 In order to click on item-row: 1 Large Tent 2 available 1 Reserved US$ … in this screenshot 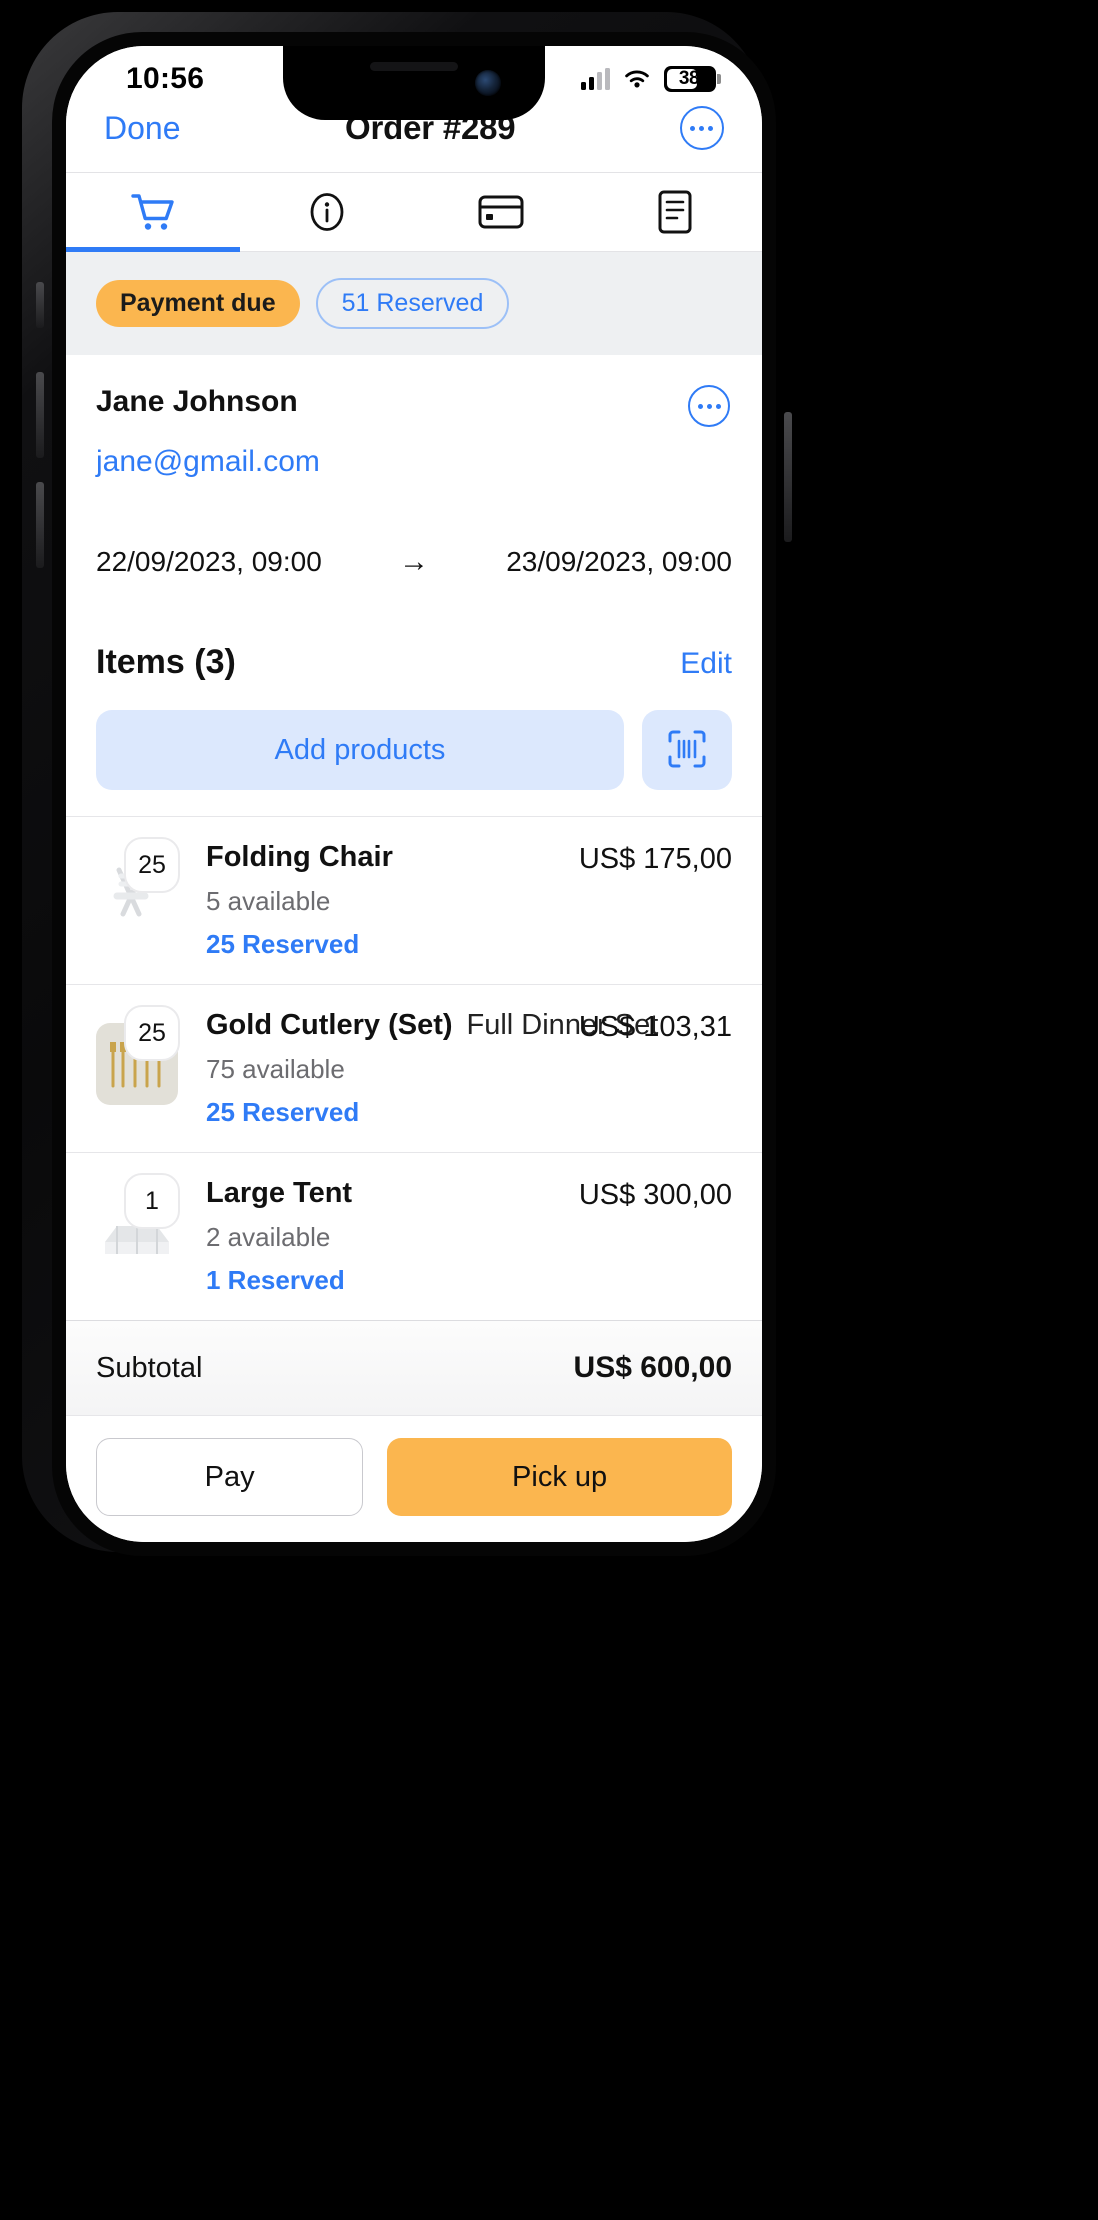, I will do `click(414, 1236)`.